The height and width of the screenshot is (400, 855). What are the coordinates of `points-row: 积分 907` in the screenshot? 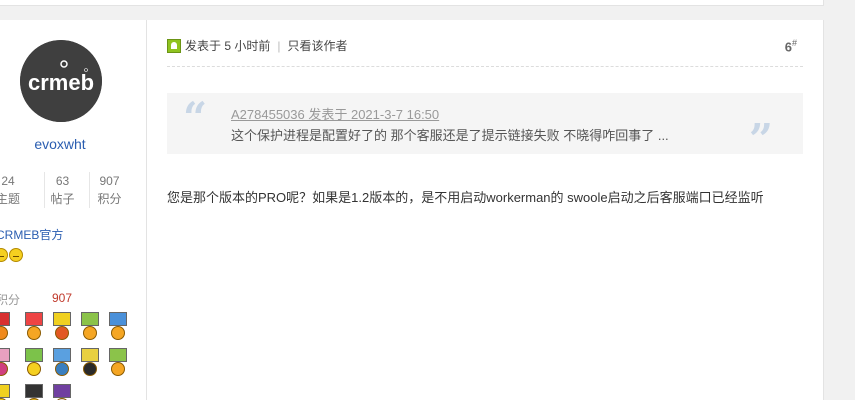 It's located at (36, 299).